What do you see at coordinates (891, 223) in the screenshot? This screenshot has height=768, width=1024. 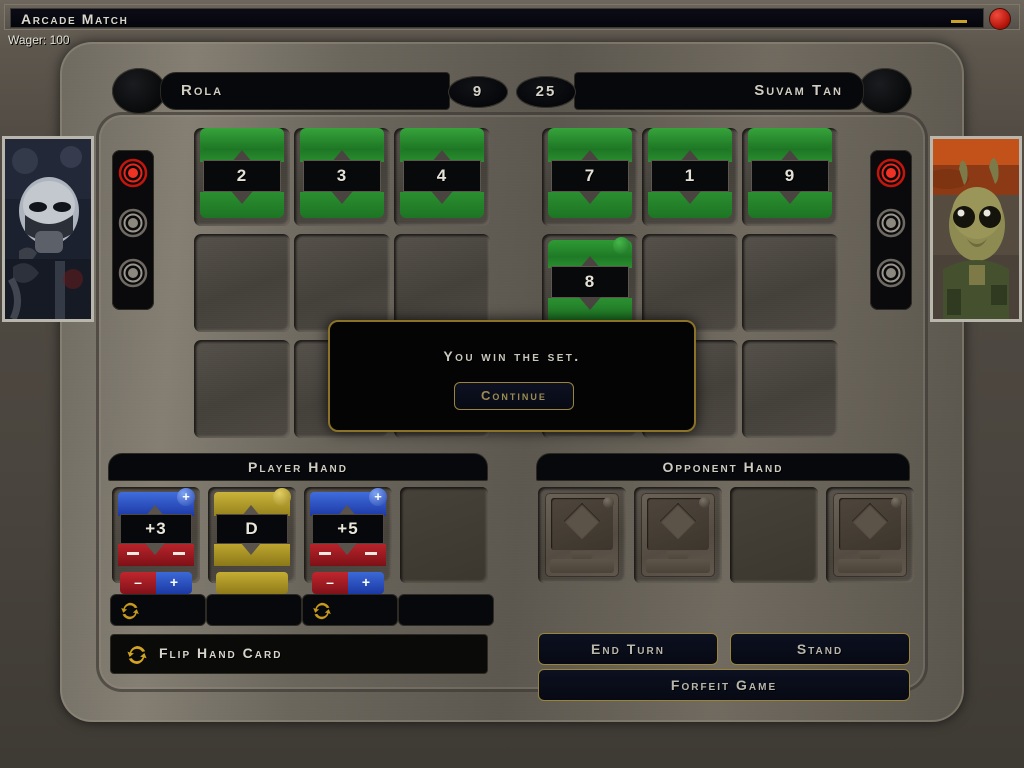 I see `opponent-led-2-off` at bounding box center [891, 223].